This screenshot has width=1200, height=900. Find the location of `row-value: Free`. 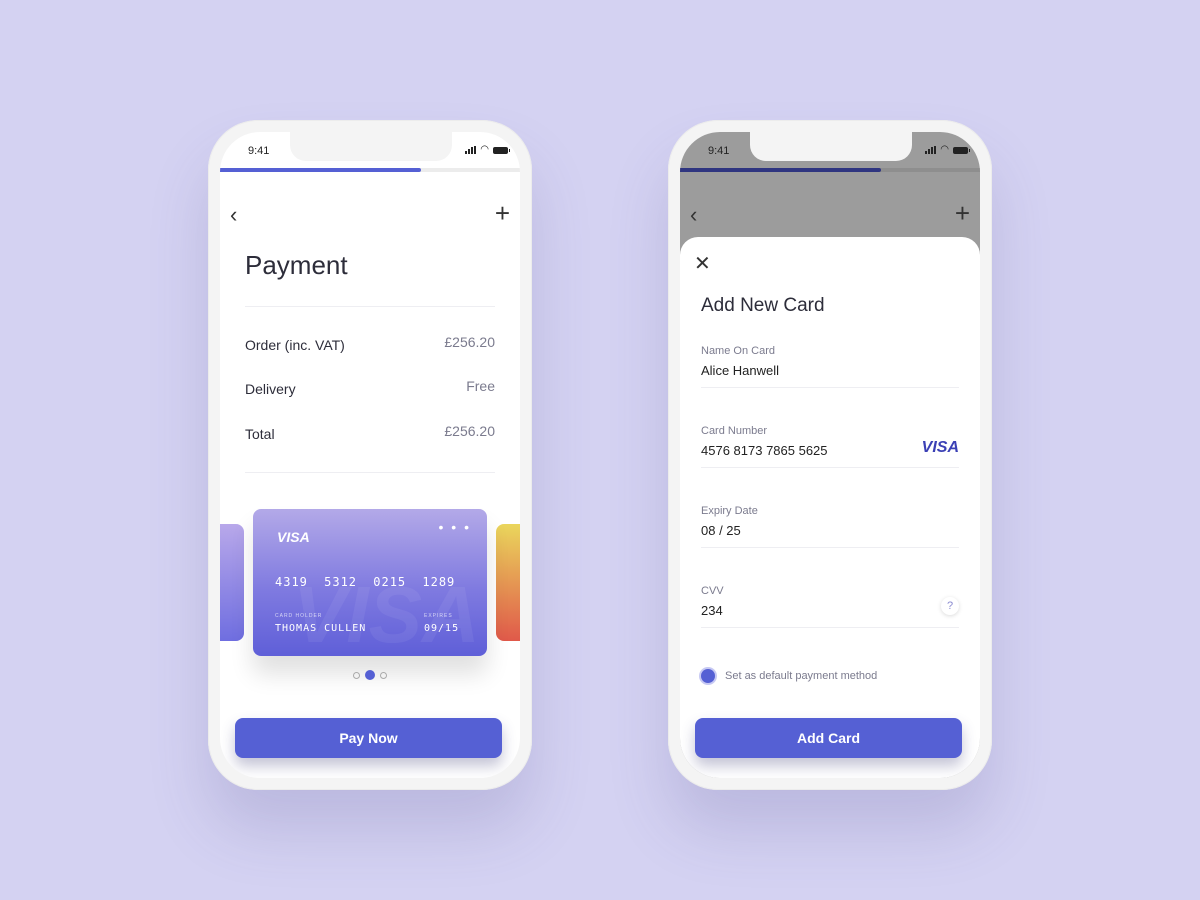

row-value: Free is located at coordinates (480, 386).